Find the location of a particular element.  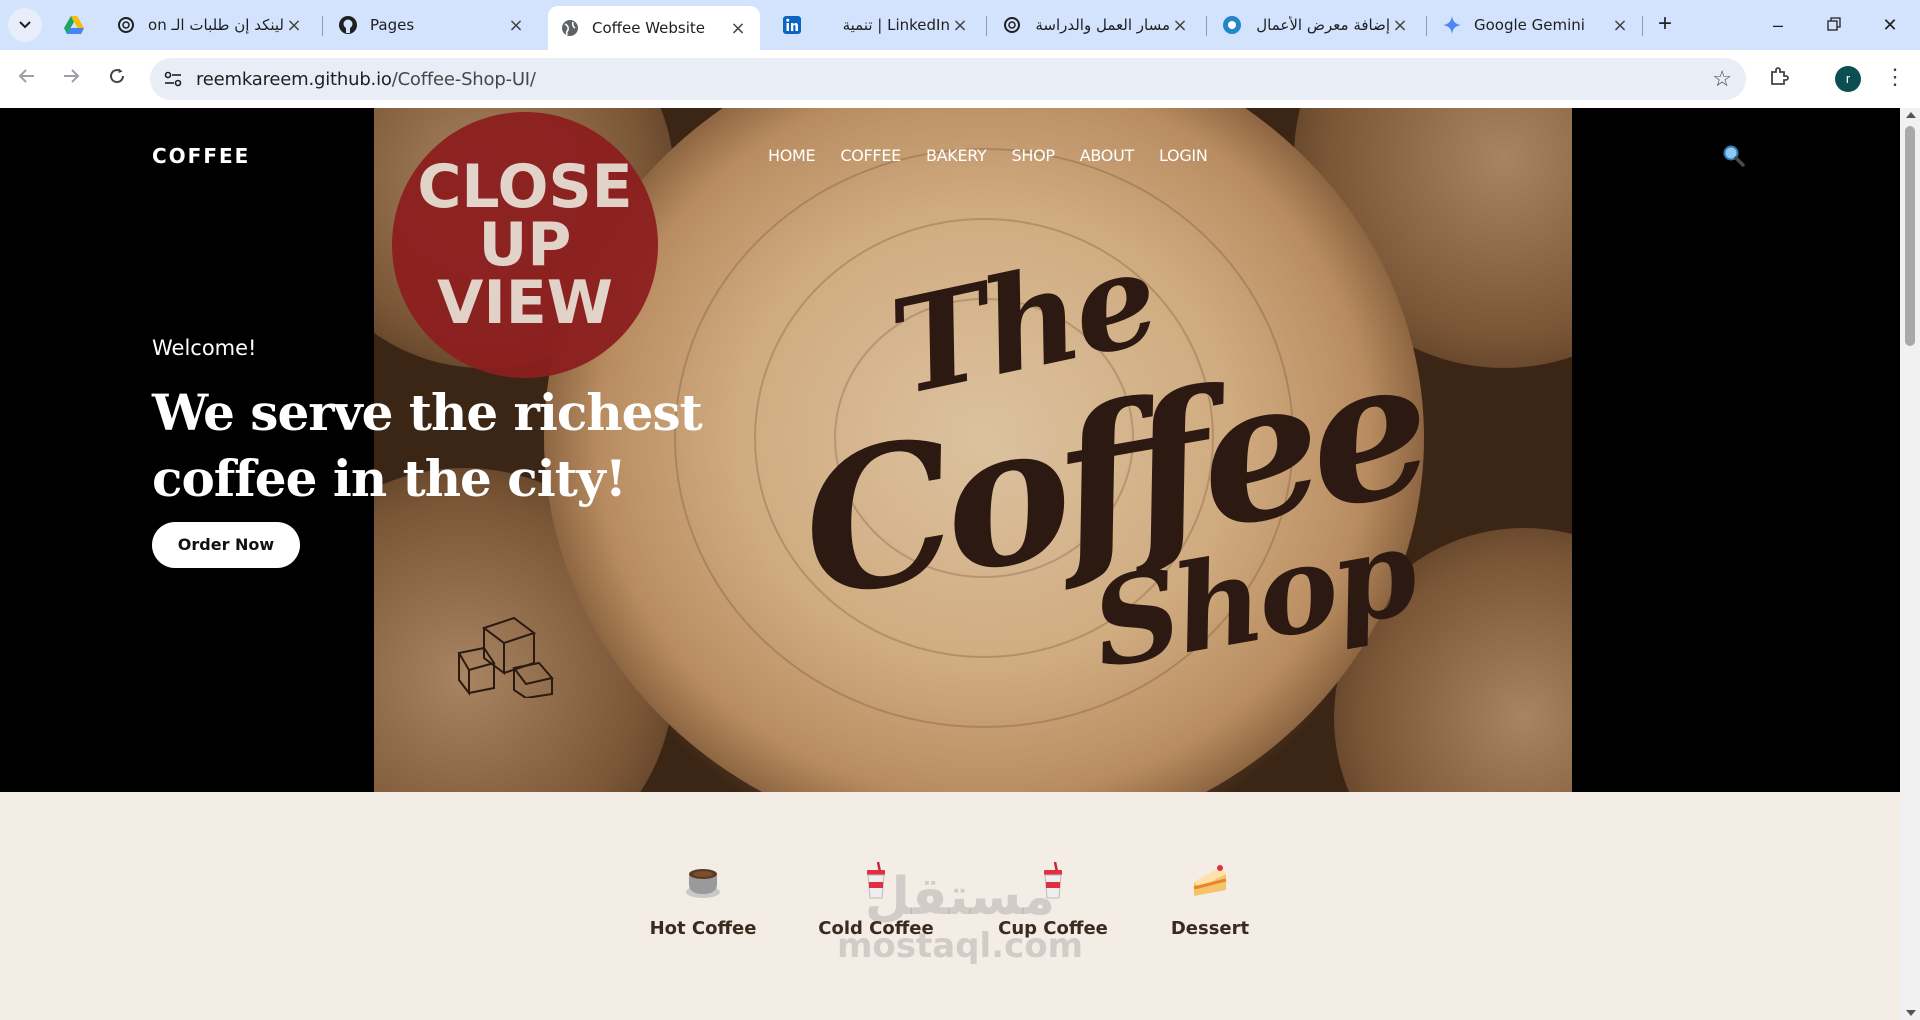

sugar-cubes-sketch is located at coordinates (505, 657).